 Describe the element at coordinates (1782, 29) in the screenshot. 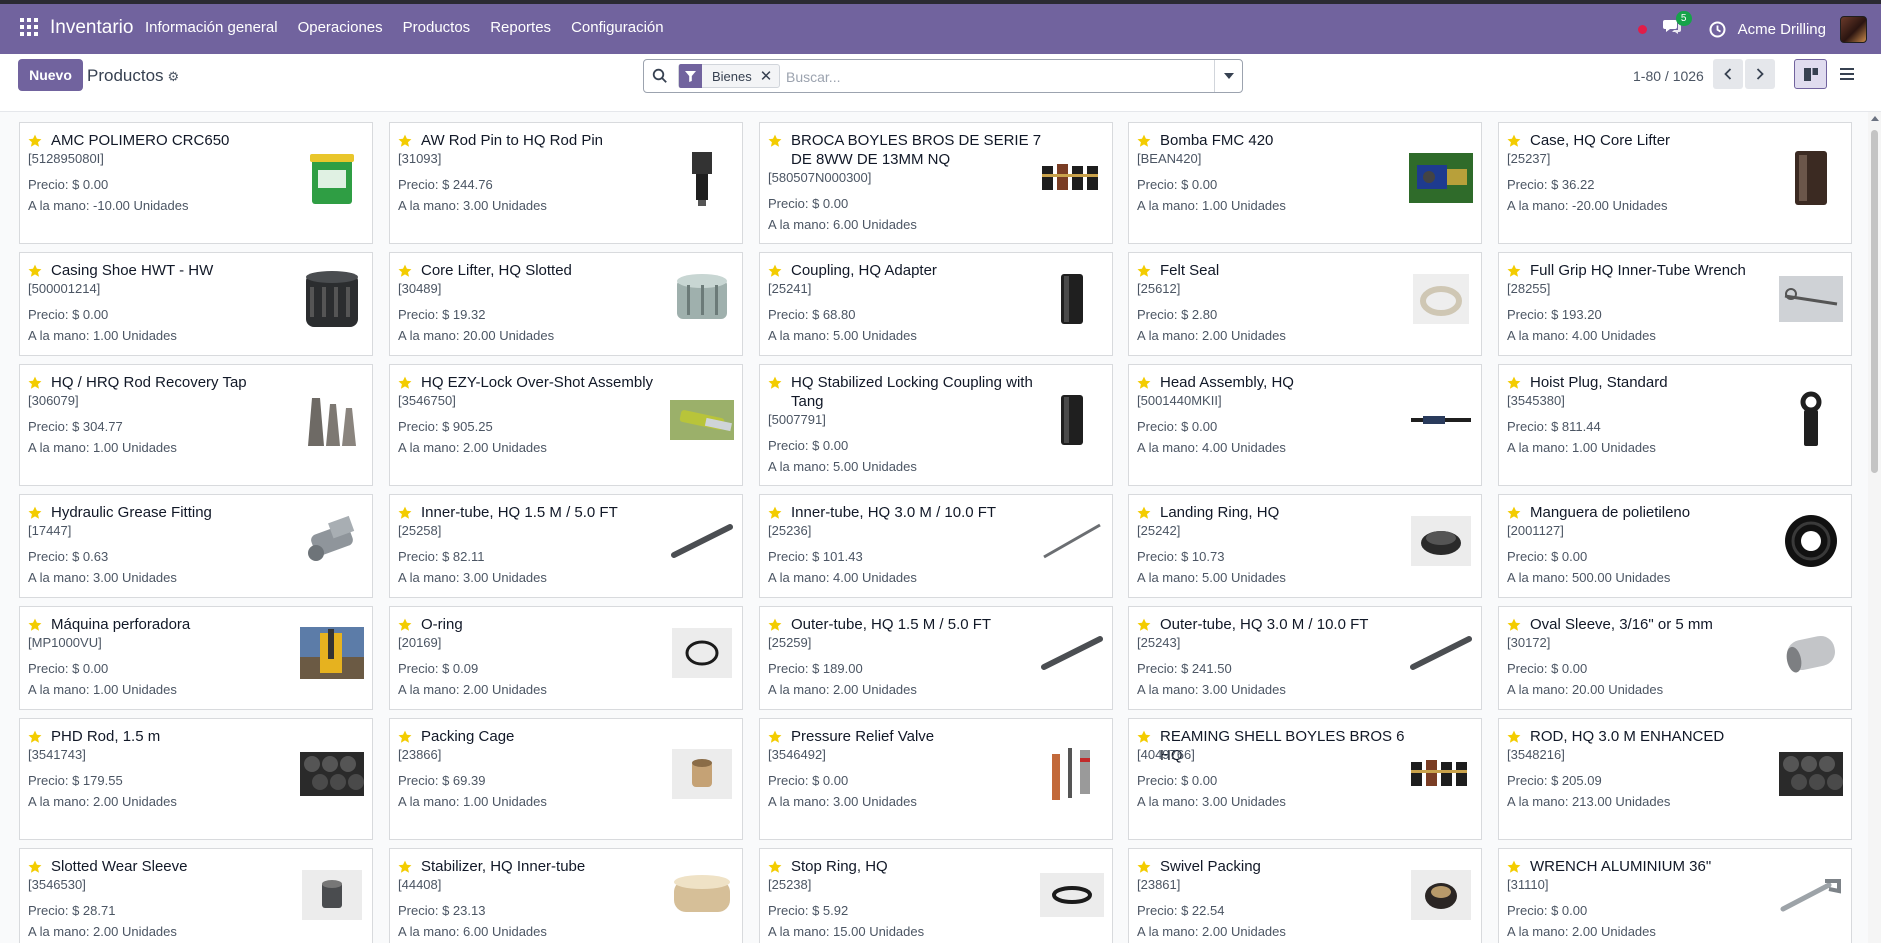

I see `company-switcher: Acme Drilling` at that location.